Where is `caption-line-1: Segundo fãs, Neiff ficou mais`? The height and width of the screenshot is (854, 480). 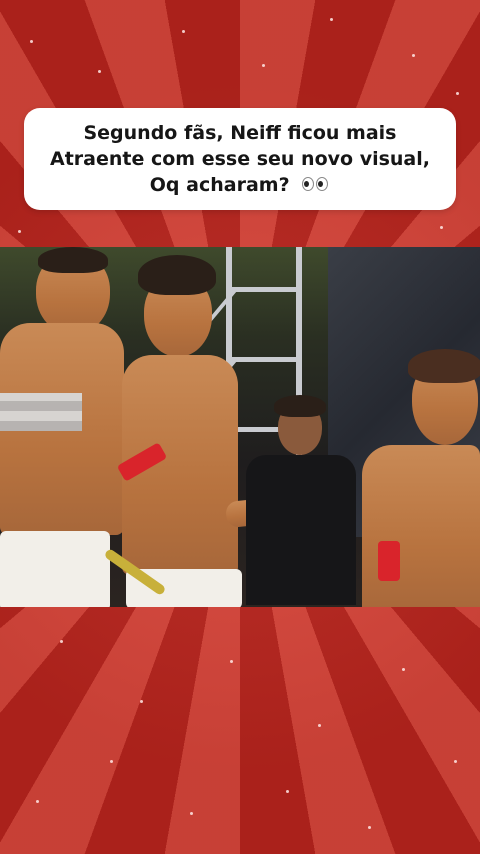
caption-line-1: Segundo fãs, Neiff ficou mais is located at coordinates (240, 132).